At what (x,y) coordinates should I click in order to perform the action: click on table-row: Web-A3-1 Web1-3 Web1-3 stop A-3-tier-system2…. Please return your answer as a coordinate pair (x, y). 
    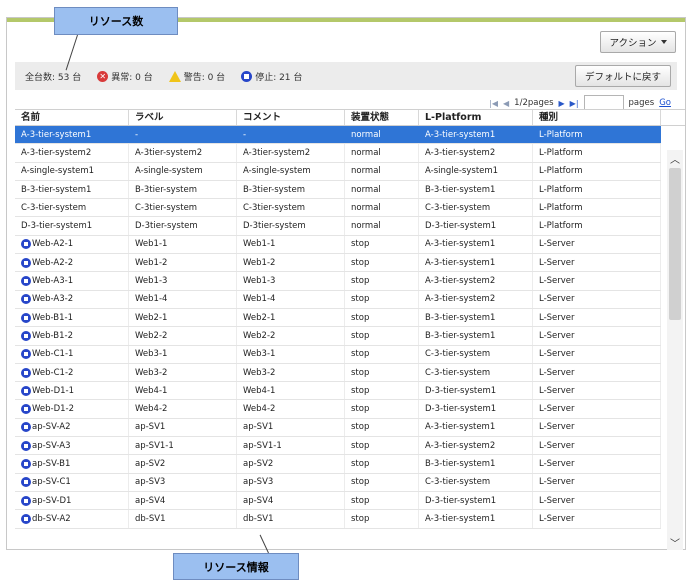
    Looking at the image, I should click on (338, 281).